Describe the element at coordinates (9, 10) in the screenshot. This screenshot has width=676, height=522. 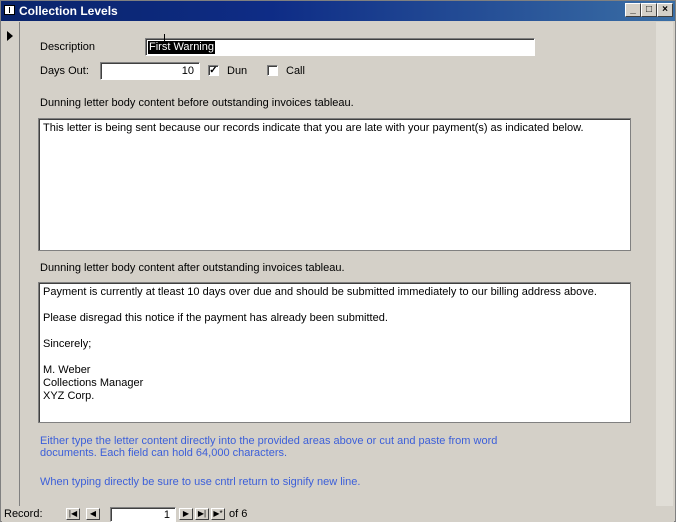
I see `form-icon` at that location.